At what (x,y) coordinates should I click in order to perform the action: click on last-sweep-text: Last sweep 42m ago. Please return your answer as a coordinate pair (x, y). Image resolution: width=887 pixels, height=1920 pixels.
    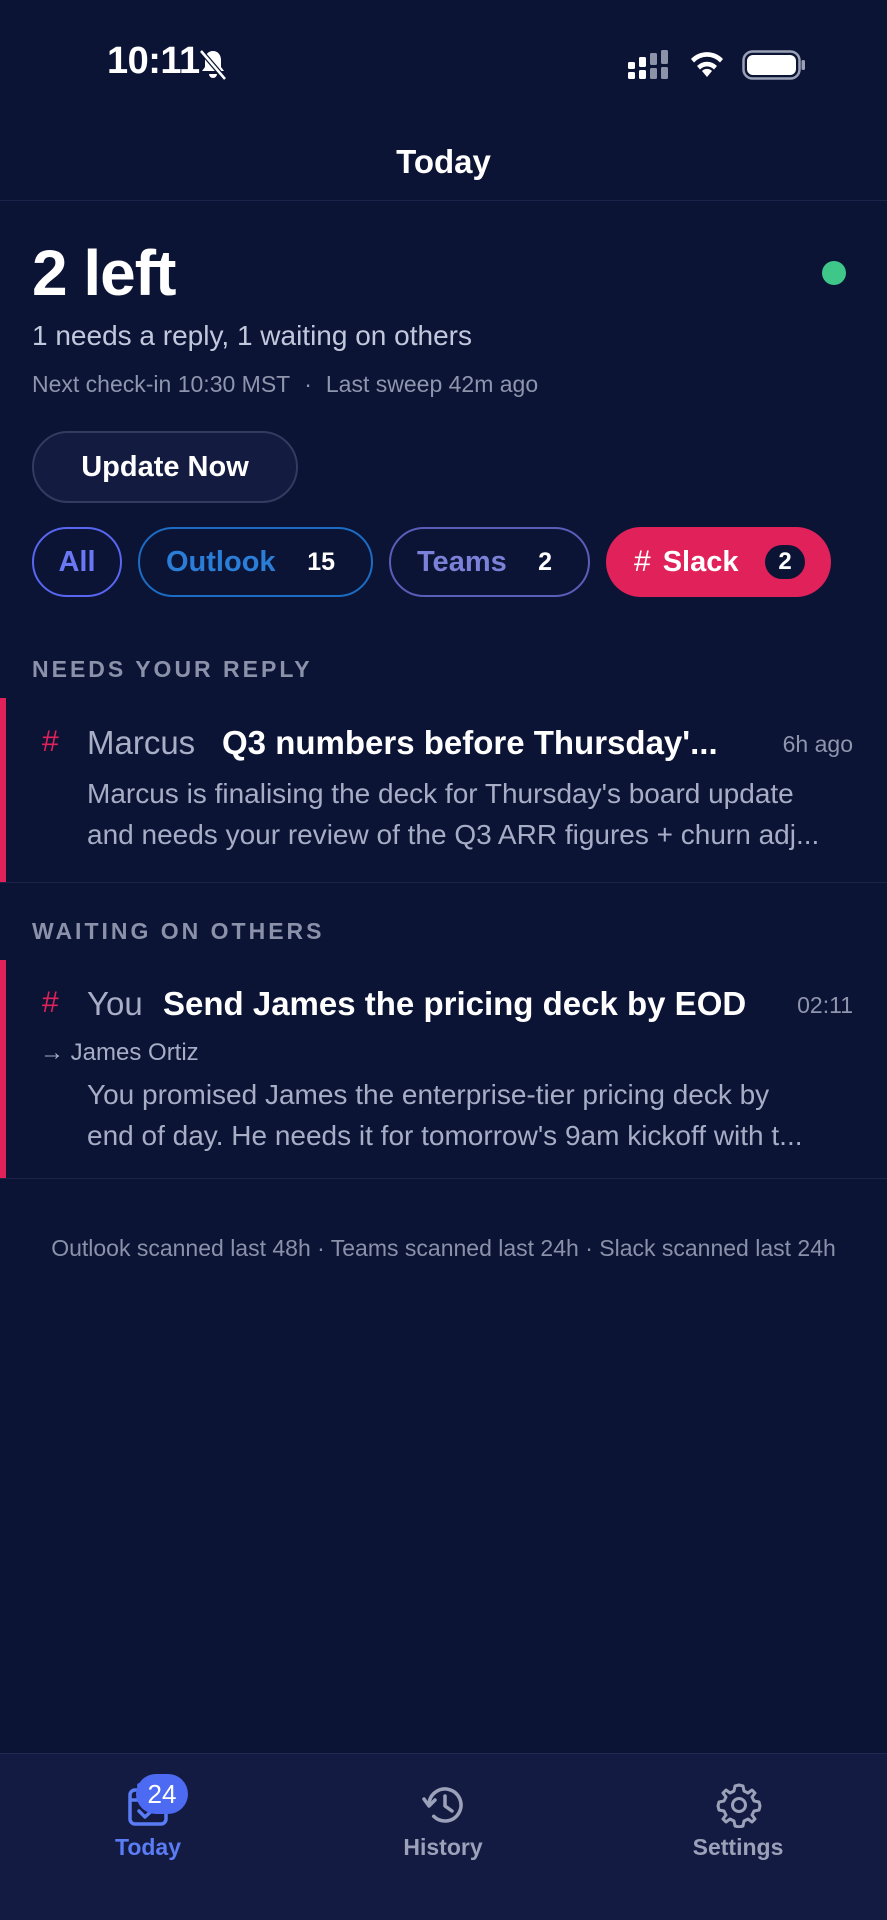
    Looking at the image, I should click on (432, 384).